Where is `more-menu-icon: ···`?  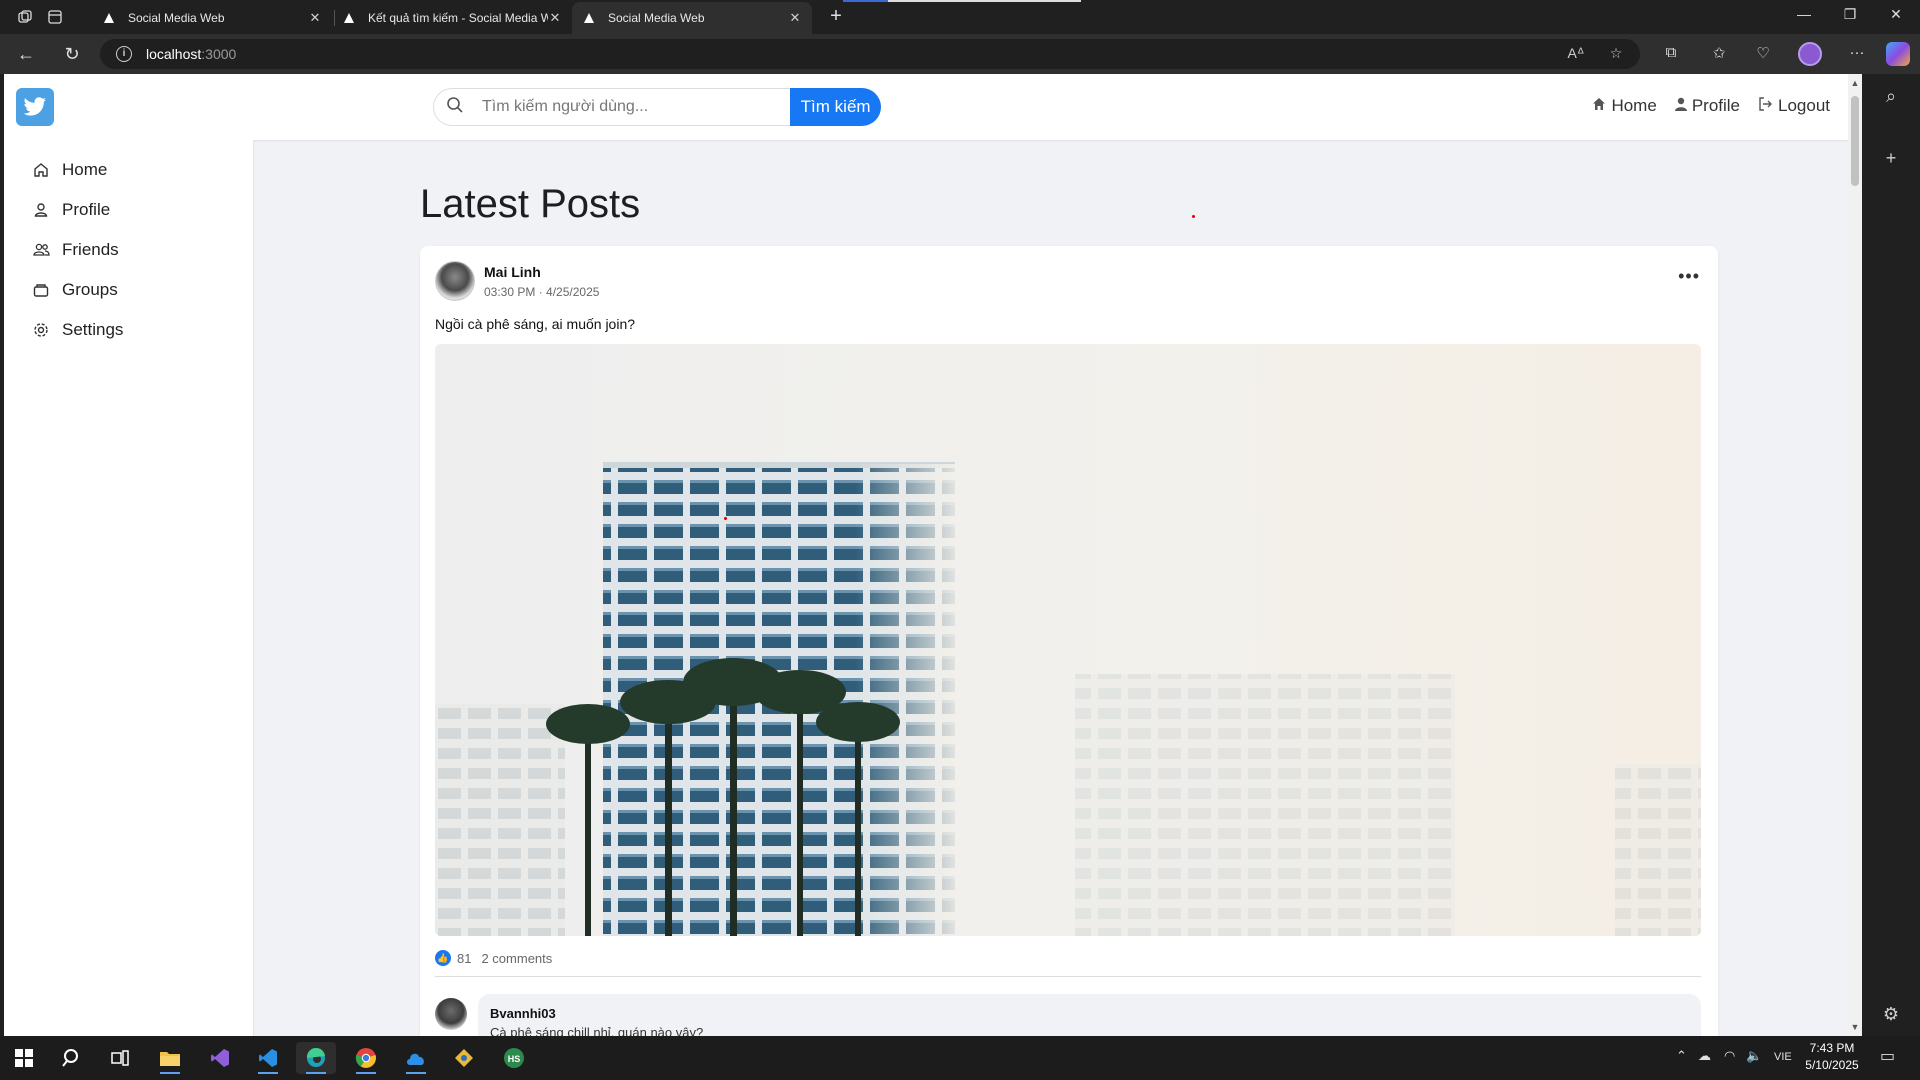 more-menu-icon: ··· is located at coordinates (1857, 54).